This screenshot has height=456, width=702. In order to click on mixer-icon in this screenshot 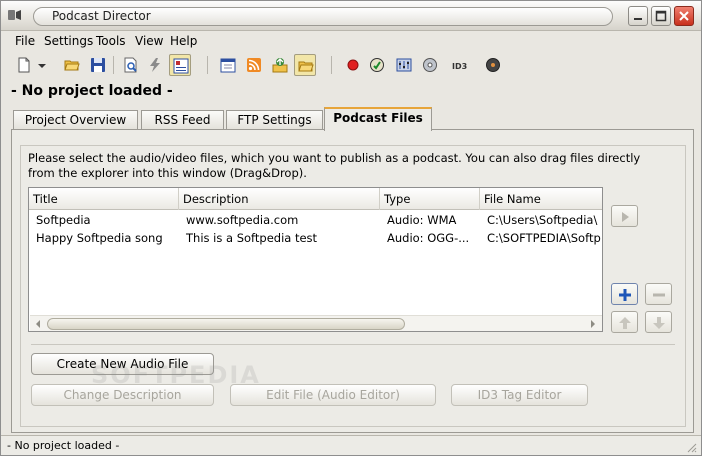, I will do `click(404, 65)`.